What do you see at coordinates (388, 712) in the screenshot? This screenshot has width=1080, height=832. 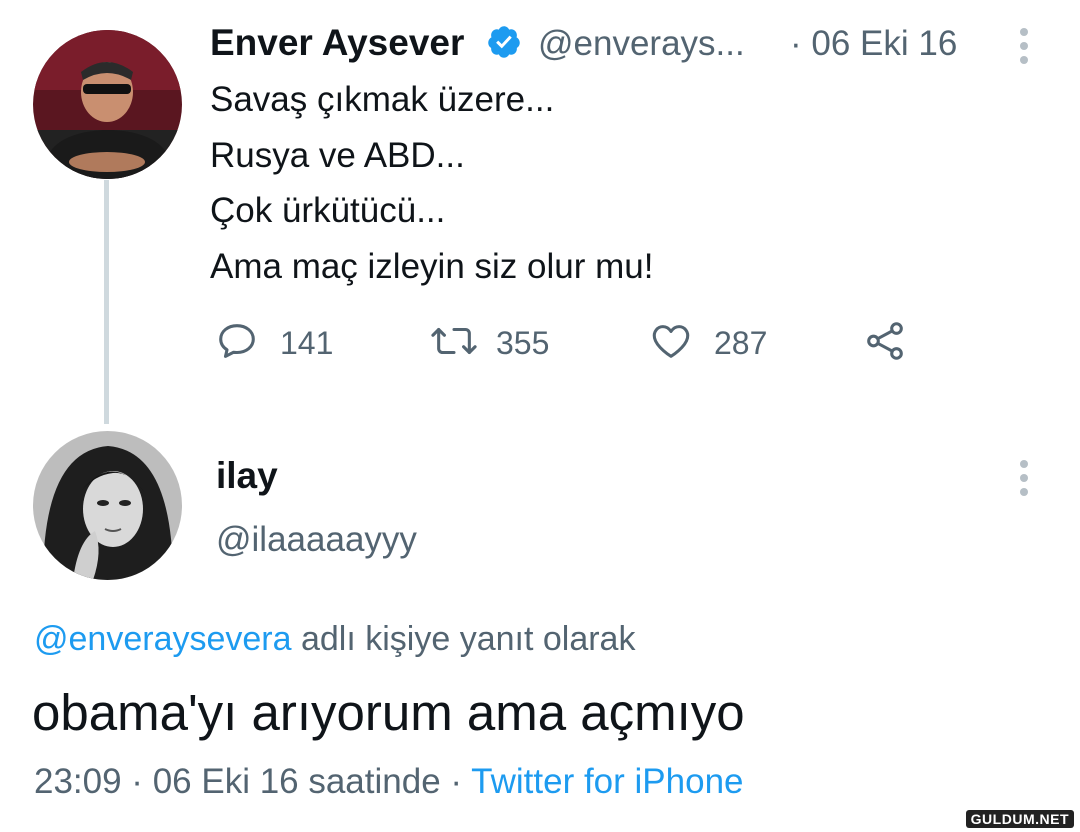 I see `reply-tweet-text: obama'yı arıyorum ama açmıyo` at bounding box center [388, 712].